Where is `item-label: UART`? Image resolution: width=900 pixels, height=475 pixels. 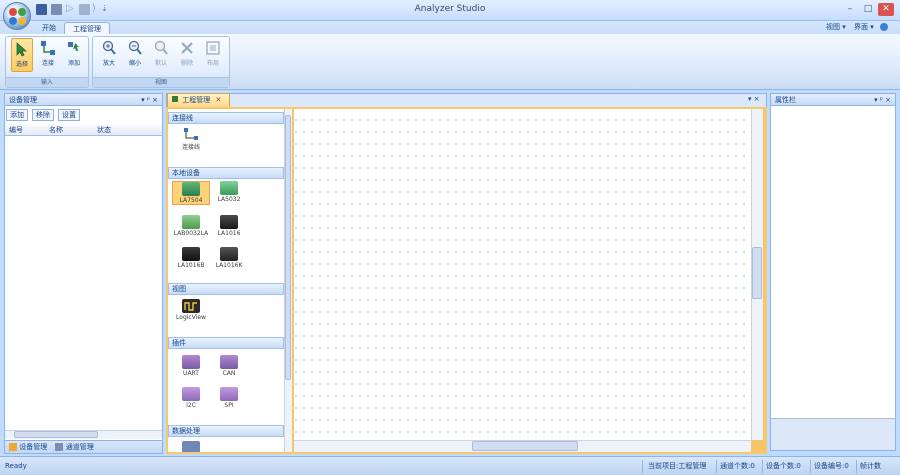
item-label: UART is located at coordinates (191, 373).